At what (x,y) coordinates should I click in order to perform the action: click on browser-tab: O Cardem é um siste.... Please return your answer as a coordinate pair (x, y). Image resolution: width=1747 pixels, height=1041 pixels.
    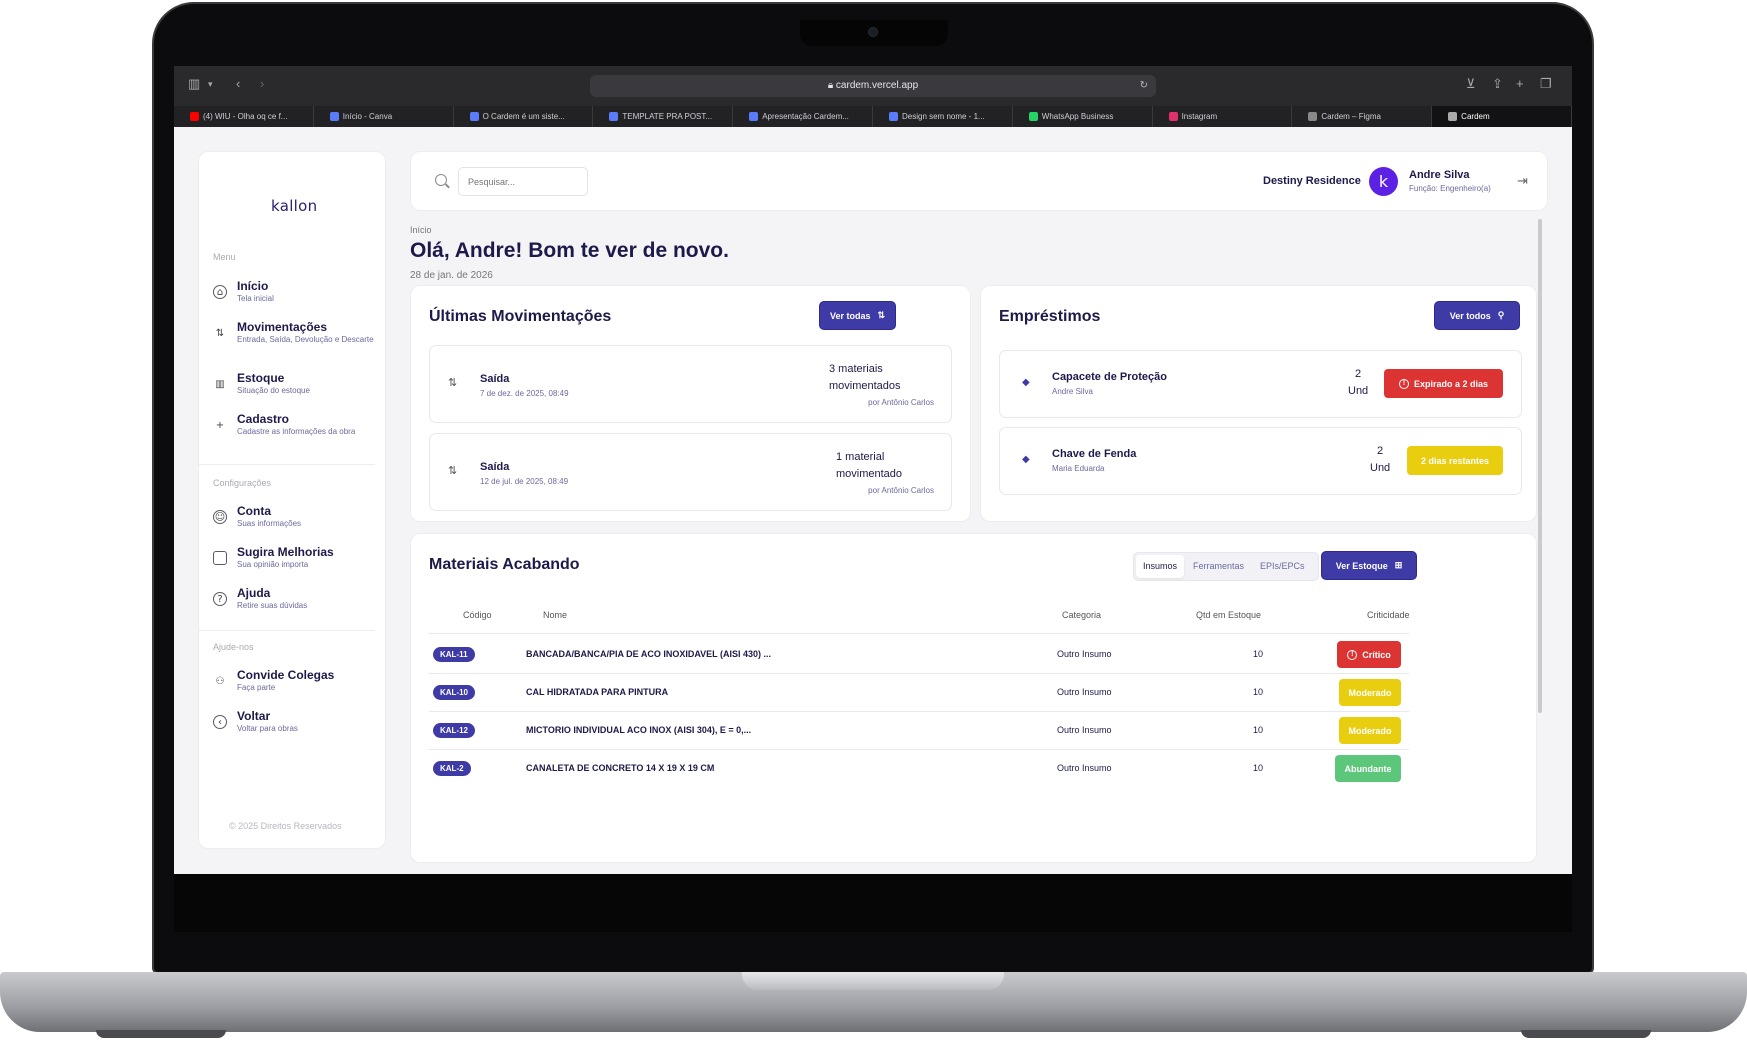
    Looking at the image, I should click on (523, 116).